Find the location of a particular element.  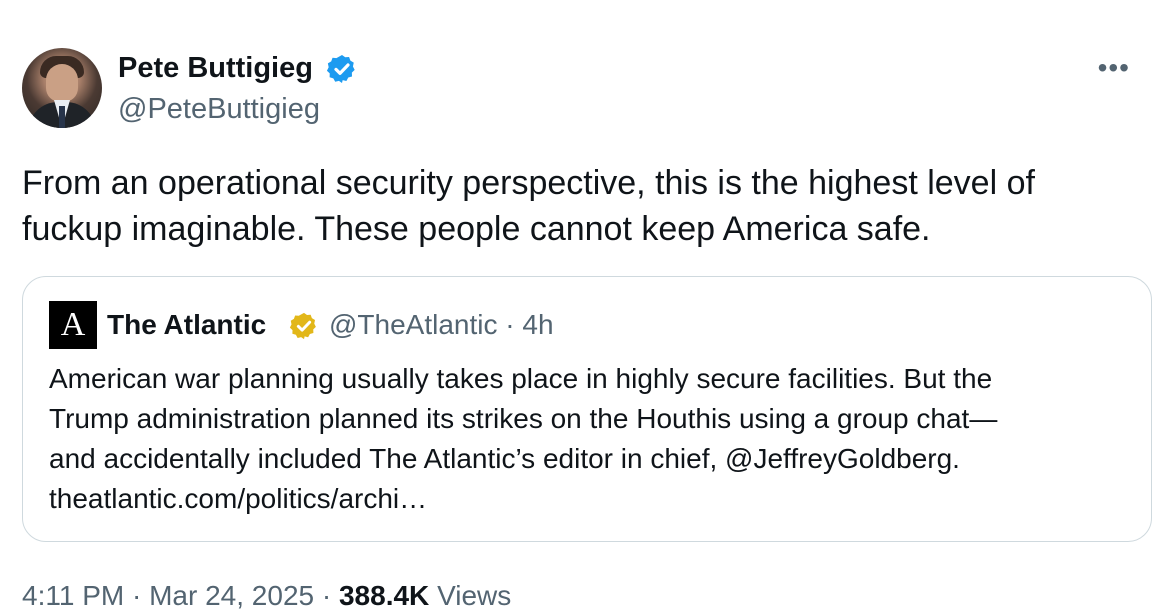

views-count: 388.4K is located at coordinates (384, 595).